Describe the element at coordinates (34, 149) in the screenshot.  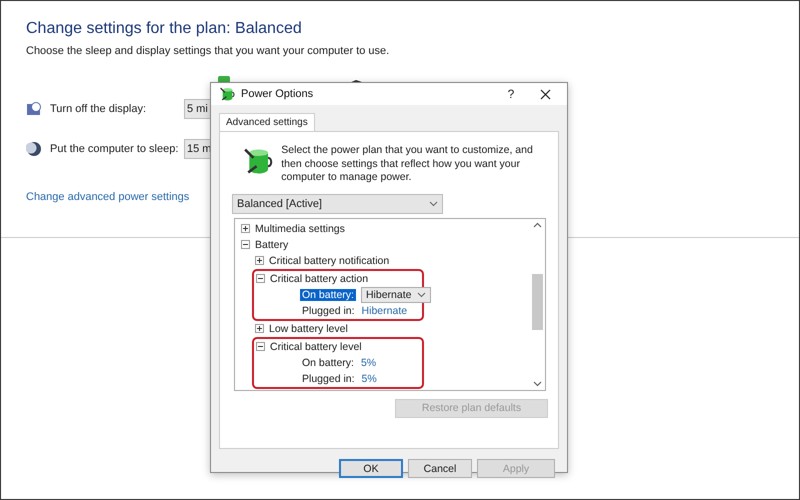
I see `moon-icon` at that location.